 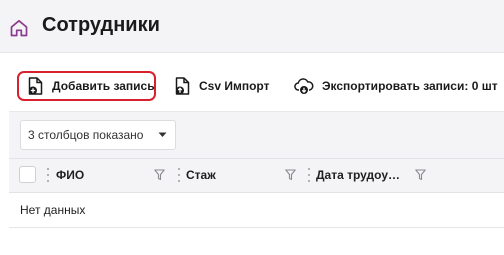 I want to click on export-records-label: Экспортировать записи: 0 шт, so click(x=410, y=86).